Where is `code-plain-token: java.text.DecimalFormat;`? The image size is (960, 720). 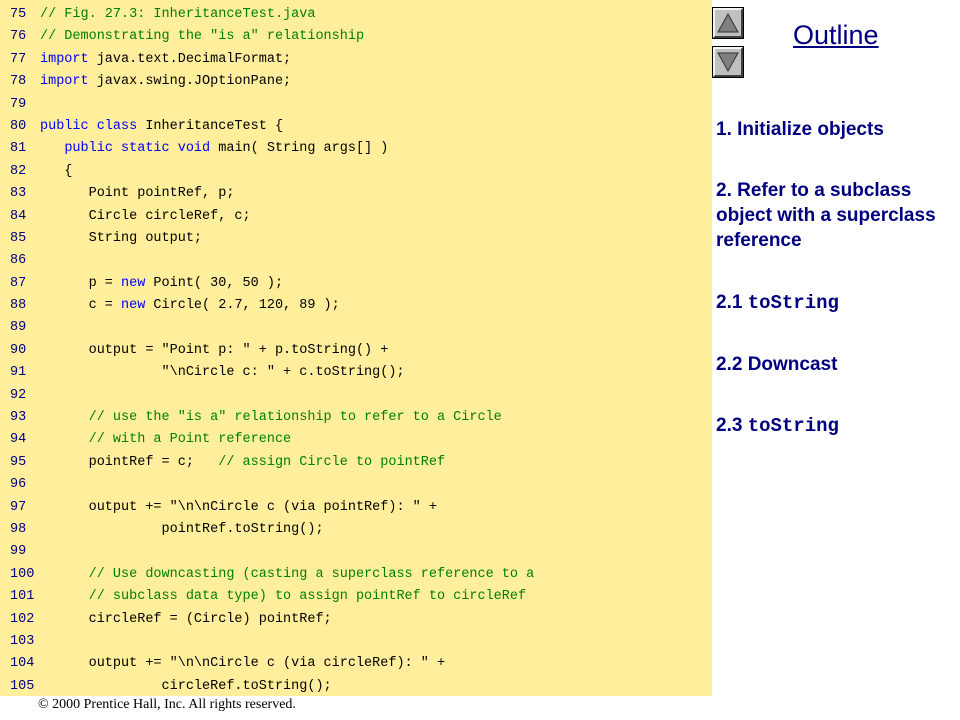 code-plain-token: java.text.DecimalFormat; is located at coordinates (190, 59).